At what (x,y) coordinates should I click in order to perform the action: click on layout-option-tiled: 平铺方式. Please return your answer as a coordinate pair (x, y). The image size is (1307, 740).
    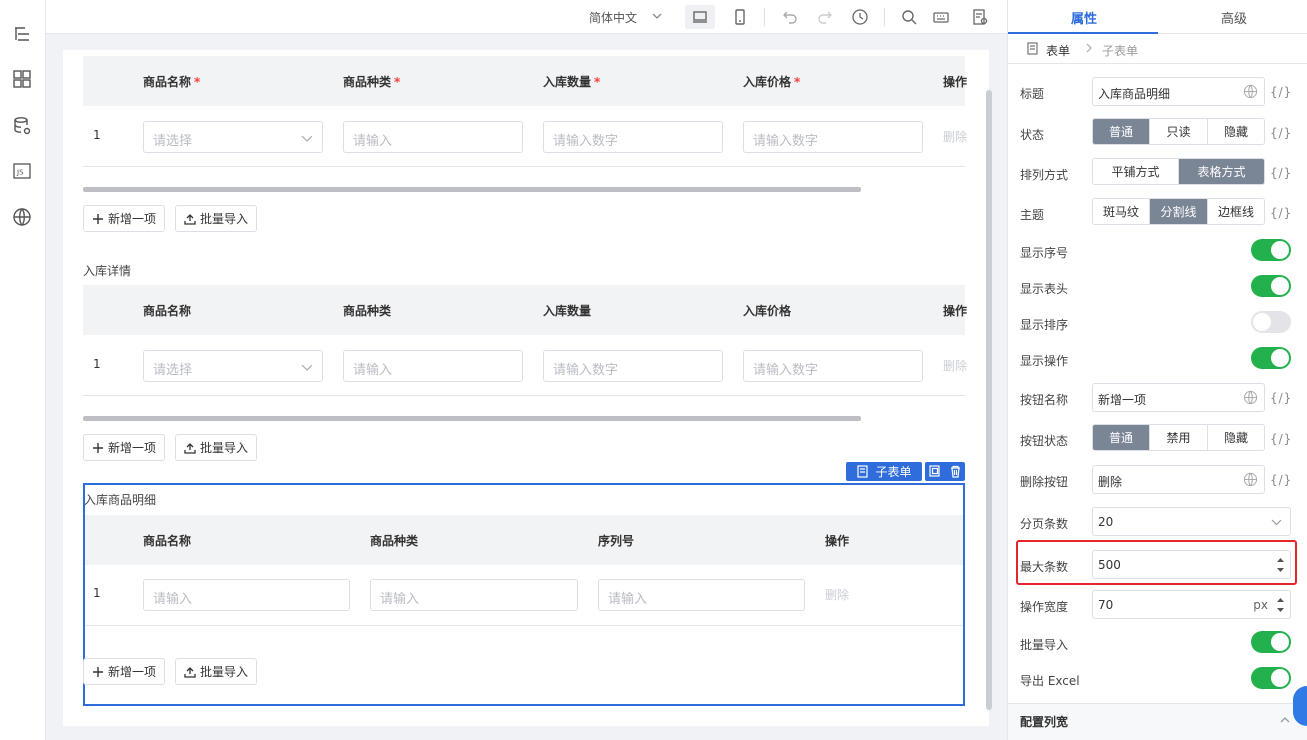
    Looking at the image, I should click on (1136, 171).